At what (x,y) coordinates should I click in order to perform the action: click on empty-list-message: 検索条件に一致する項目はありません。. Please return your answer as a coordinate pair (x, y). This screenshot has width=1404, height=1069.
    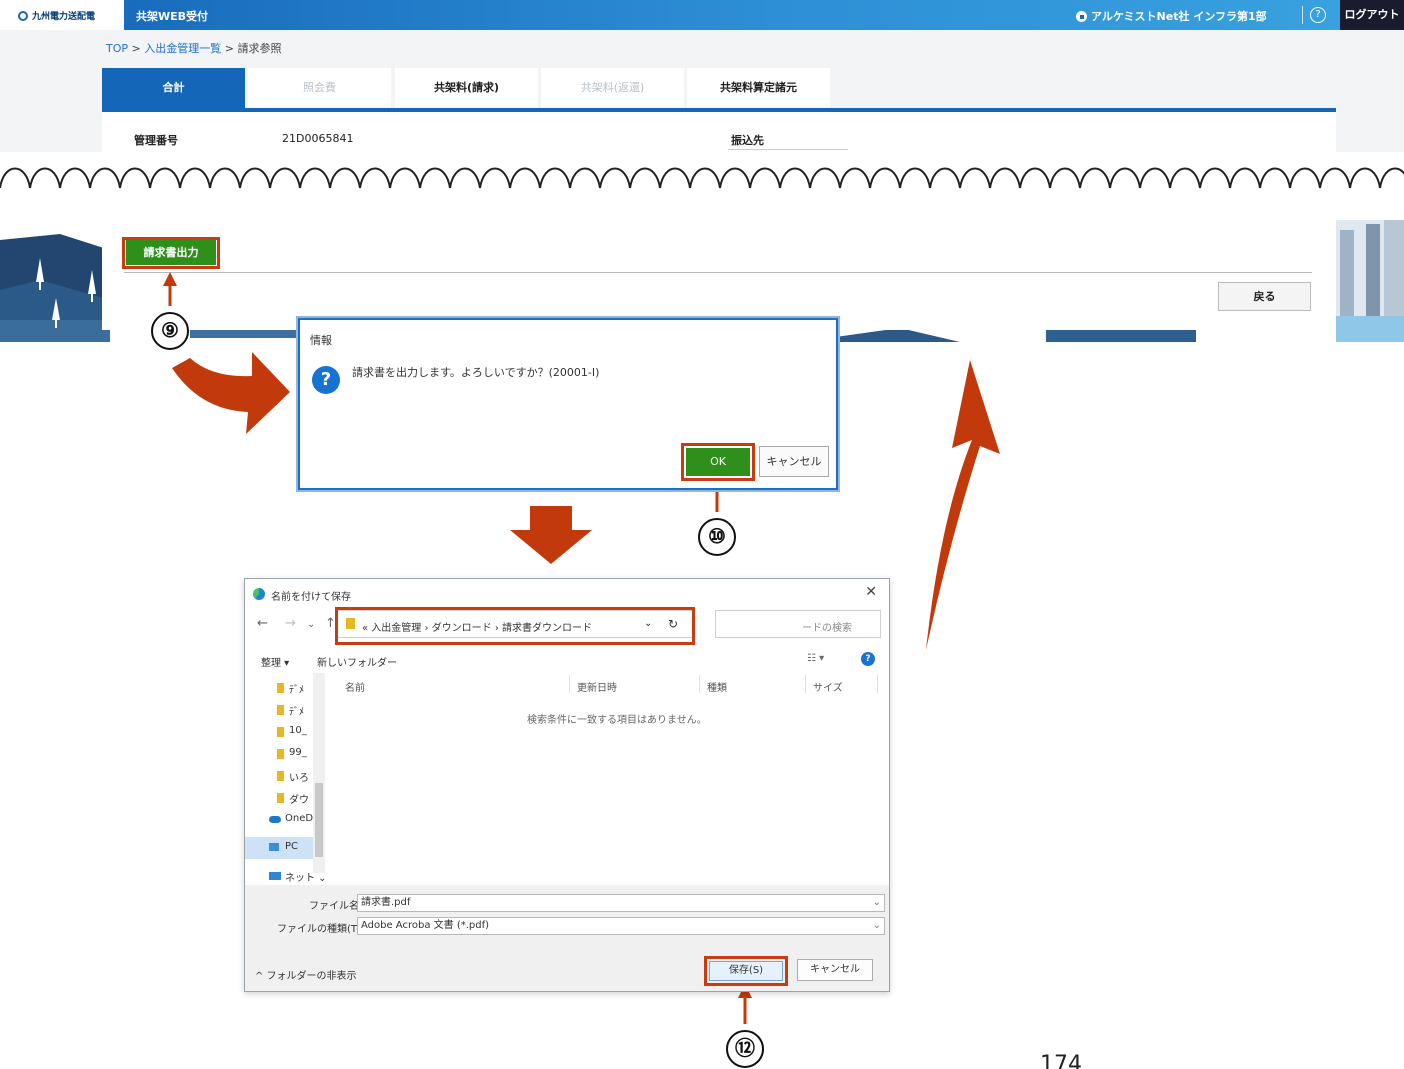
    Looking at the image, I should click on (617, 720).